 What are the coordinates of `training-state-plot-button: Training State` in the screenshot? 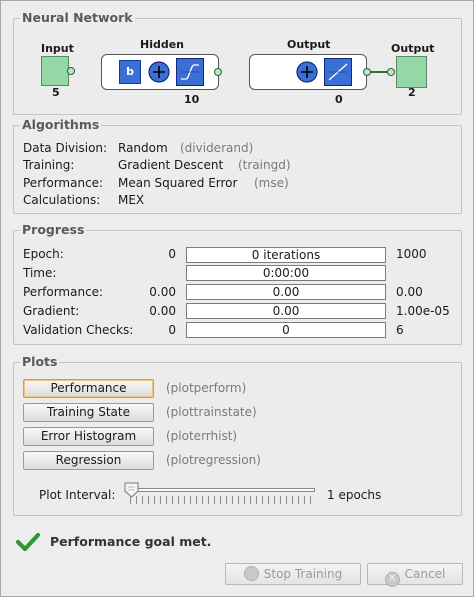 It's located at (88, 412).